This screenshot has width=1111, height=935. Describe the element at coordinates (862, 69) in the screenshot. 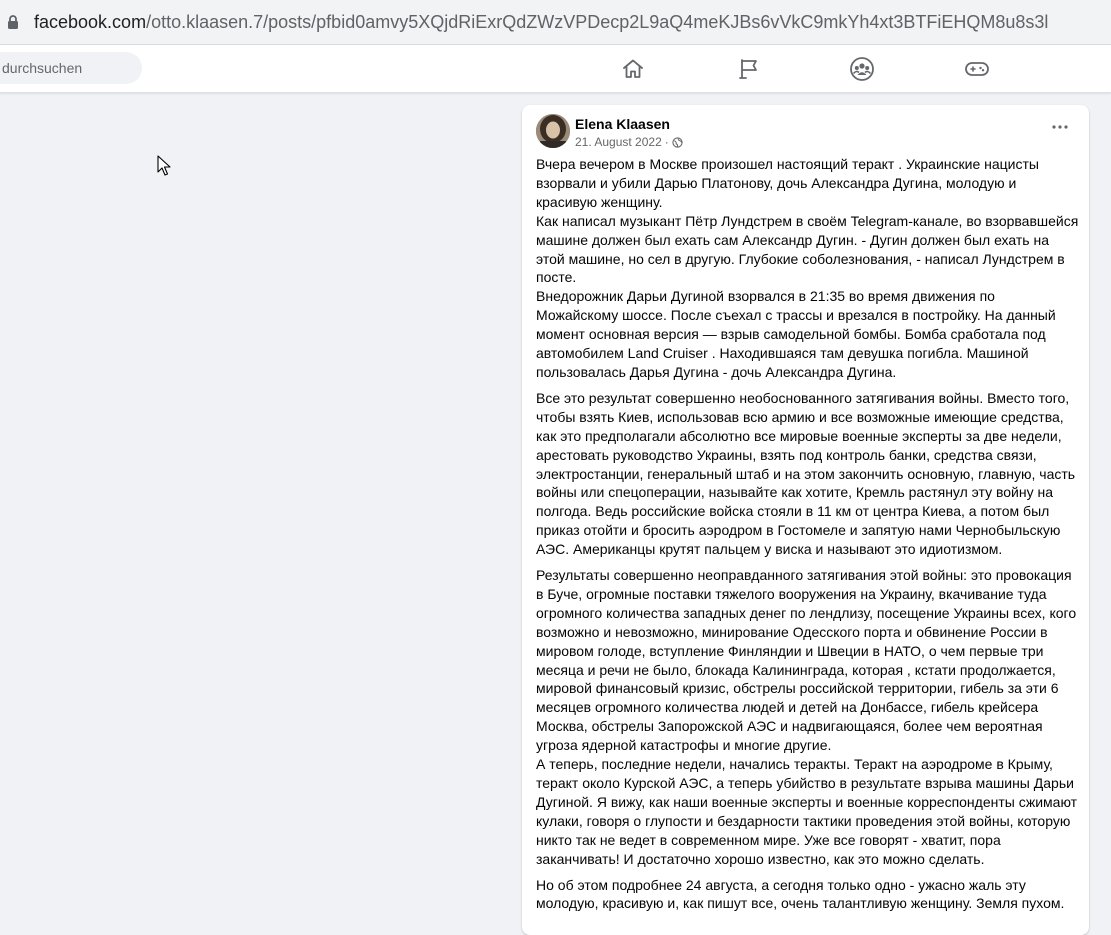

I see `groups-icon` at that location.